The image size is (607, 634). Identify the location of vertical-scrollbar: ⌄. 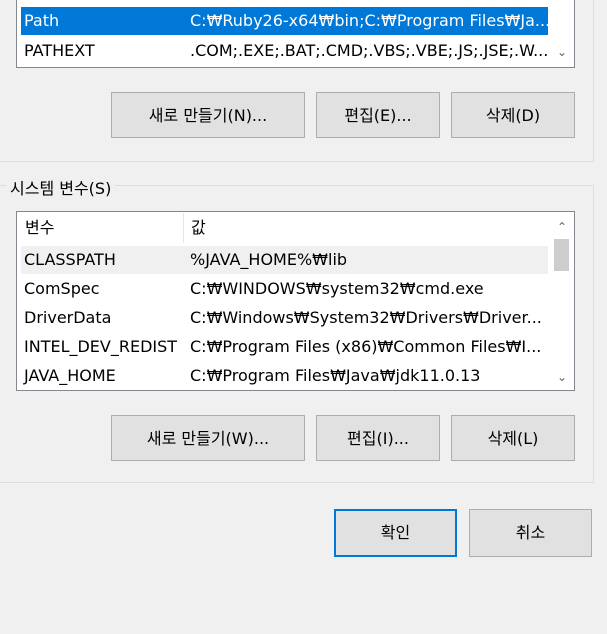
(562, 33).